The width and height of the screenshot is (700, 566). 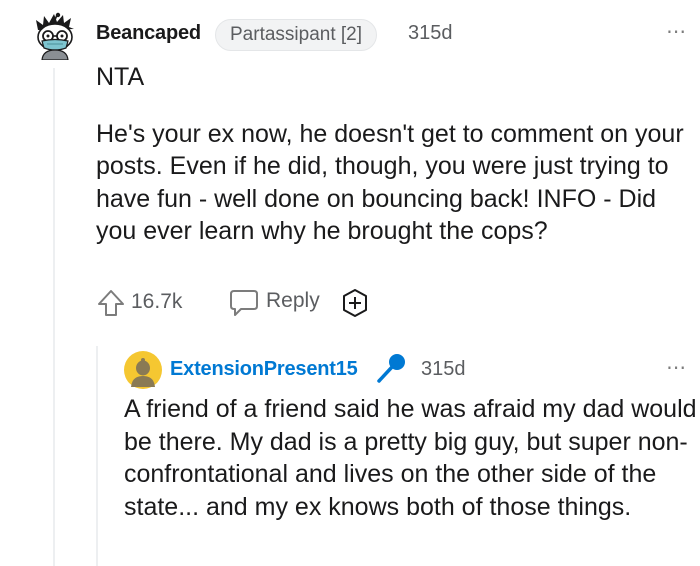 I want to click on upvote-arrow-icon, so click(x=111, y=303).